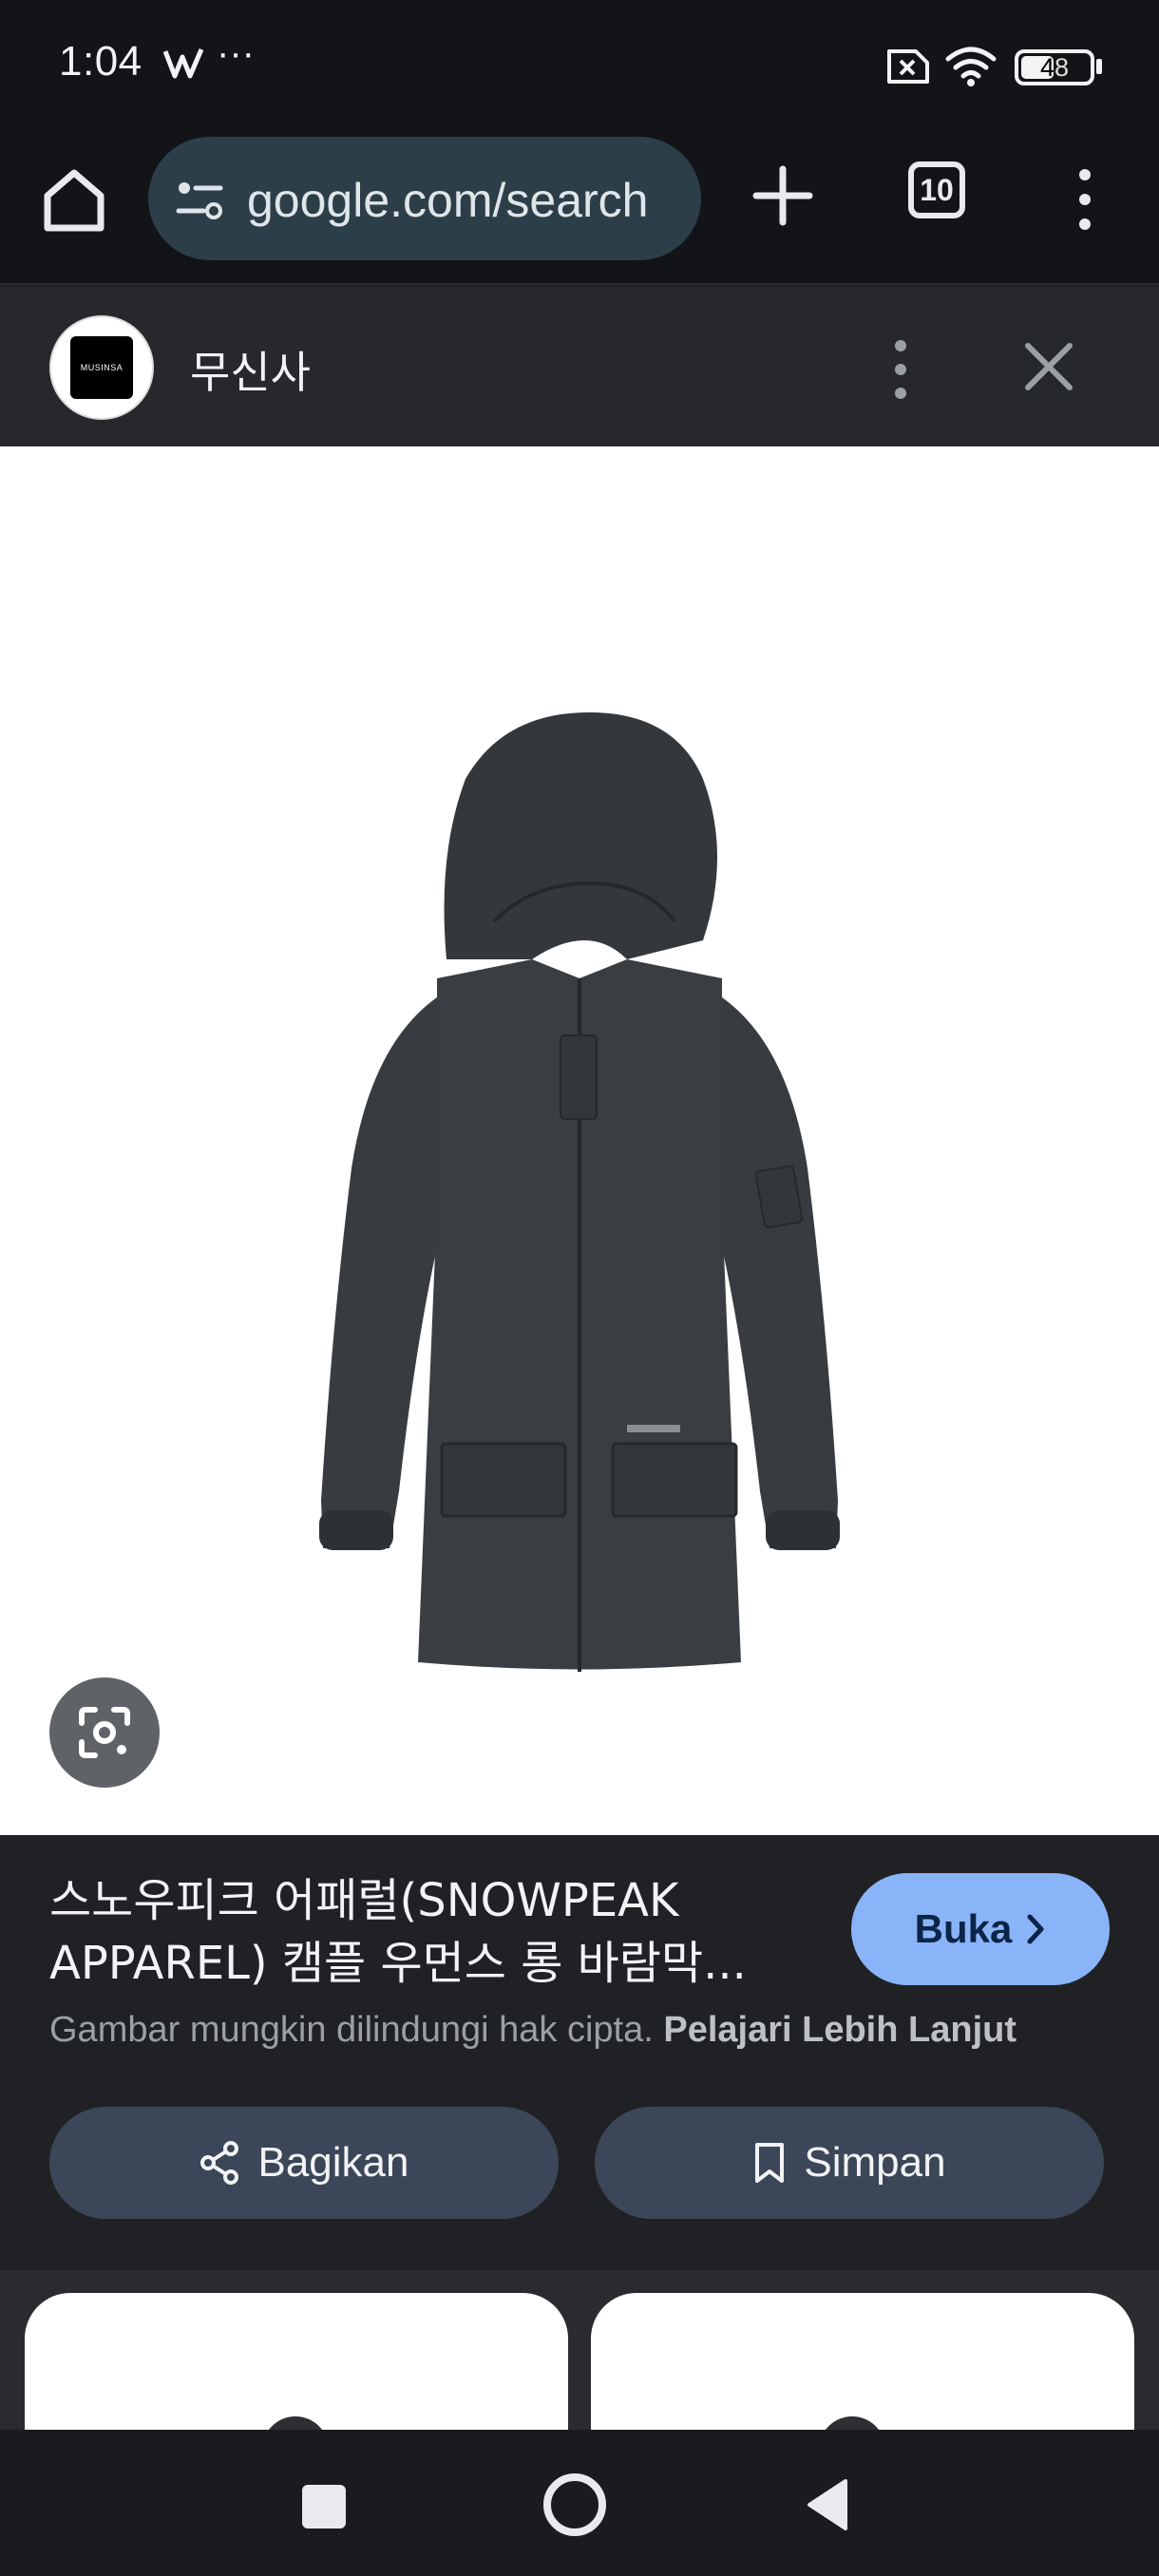 This screenshot has width=1159, height=2576. I want to click on system-navigation-bar, so click(579, 2503).